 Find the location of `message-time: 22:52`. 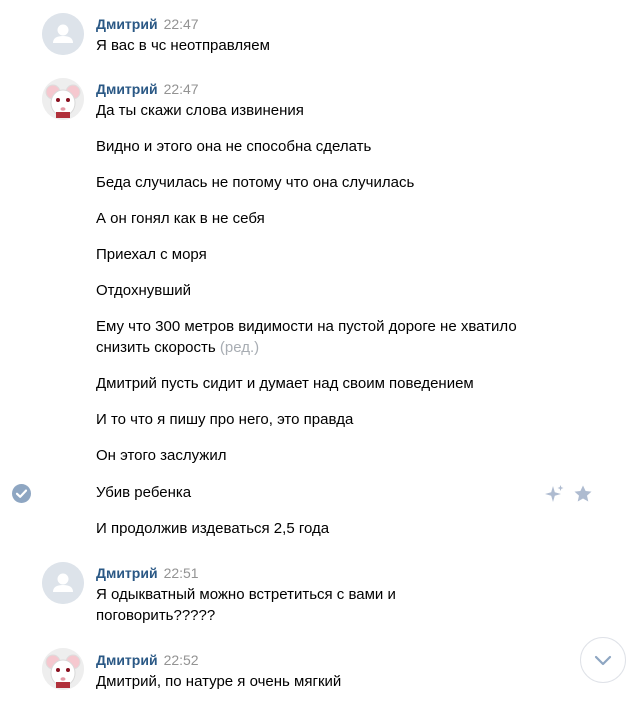

message-time: 22:52 is located at coordinates (181, 660).